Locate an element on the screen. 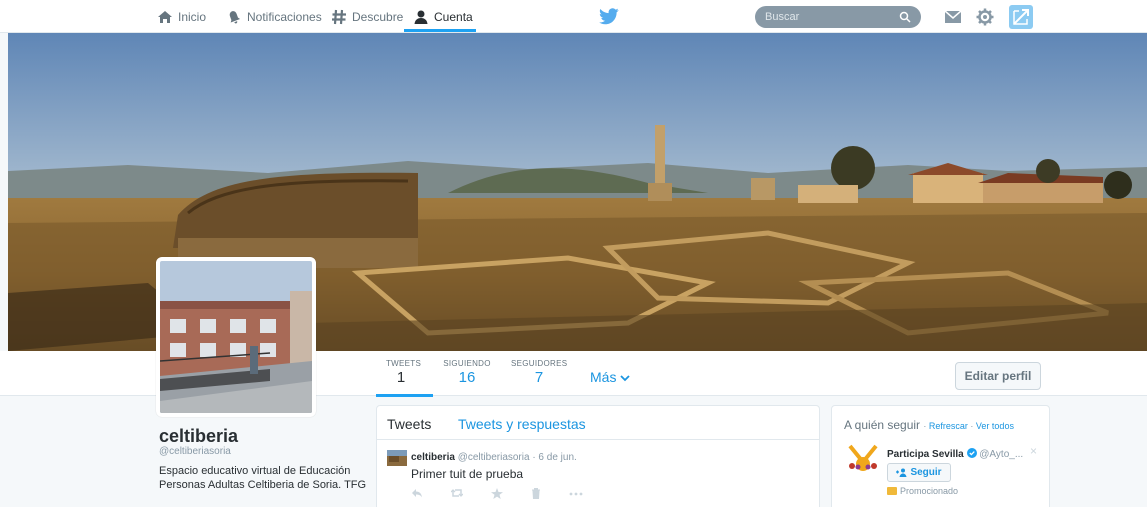 This screenshot has width=1147, height=507. chevron-down-icon is located at coordinates (625, 378).